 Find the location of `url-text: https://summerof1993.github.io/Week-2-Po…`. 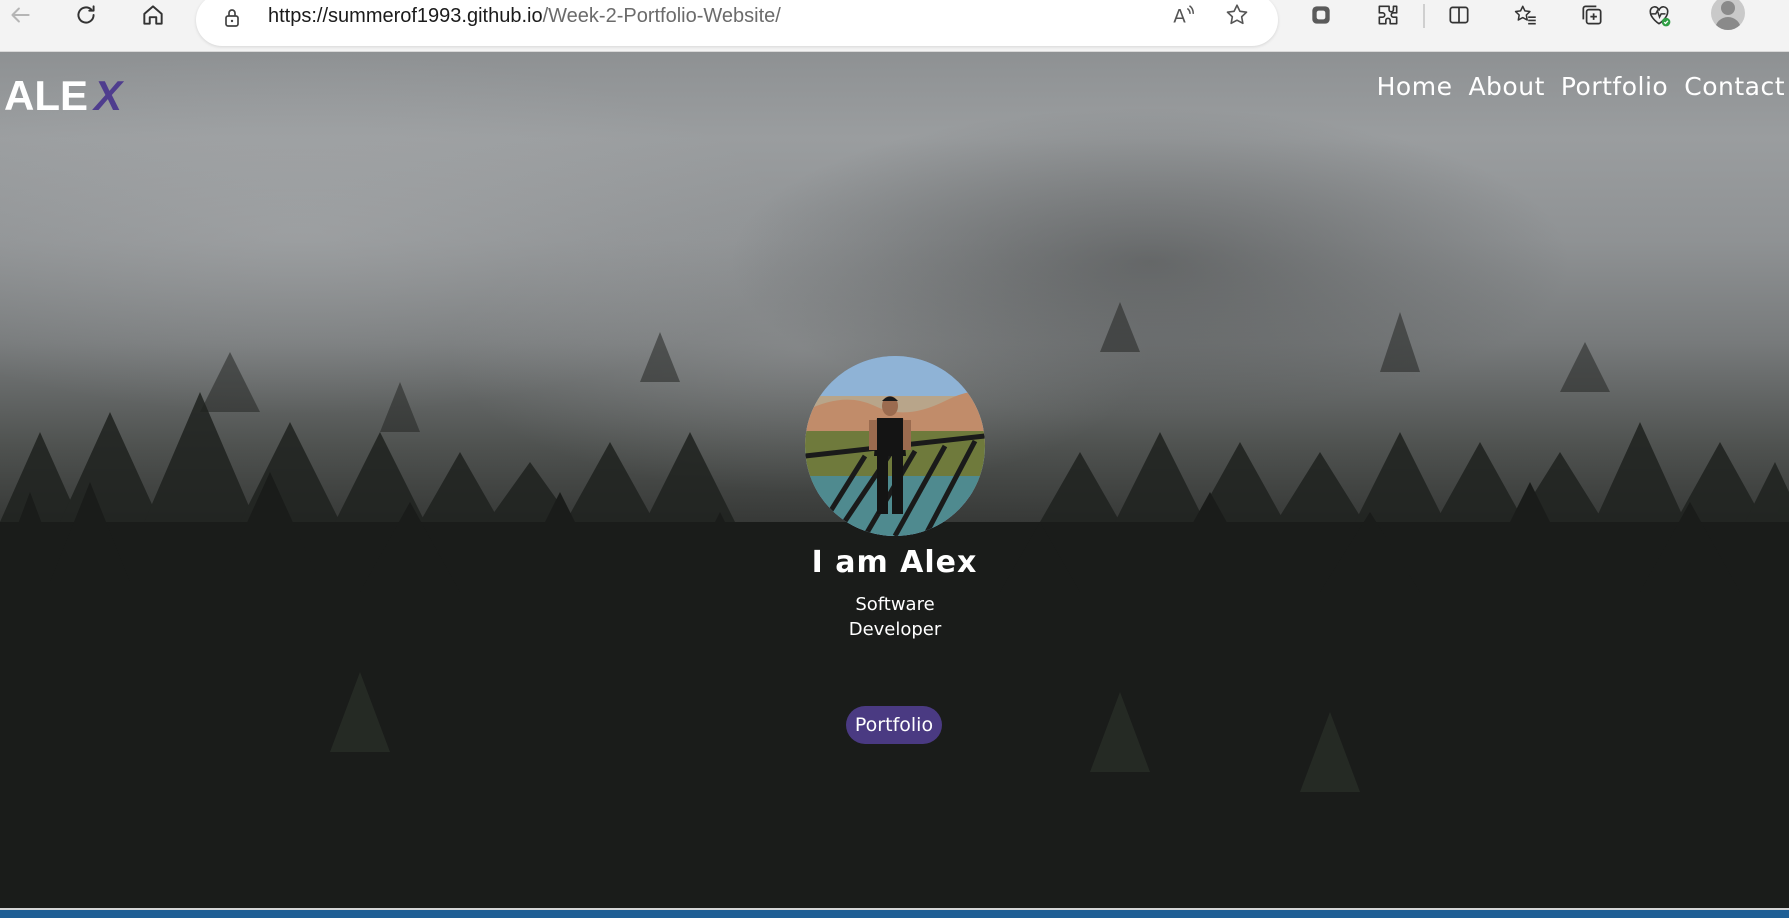

url-text: https://summerof1993.github.io/Week-2-Po… is located at coordinates (524, 16).